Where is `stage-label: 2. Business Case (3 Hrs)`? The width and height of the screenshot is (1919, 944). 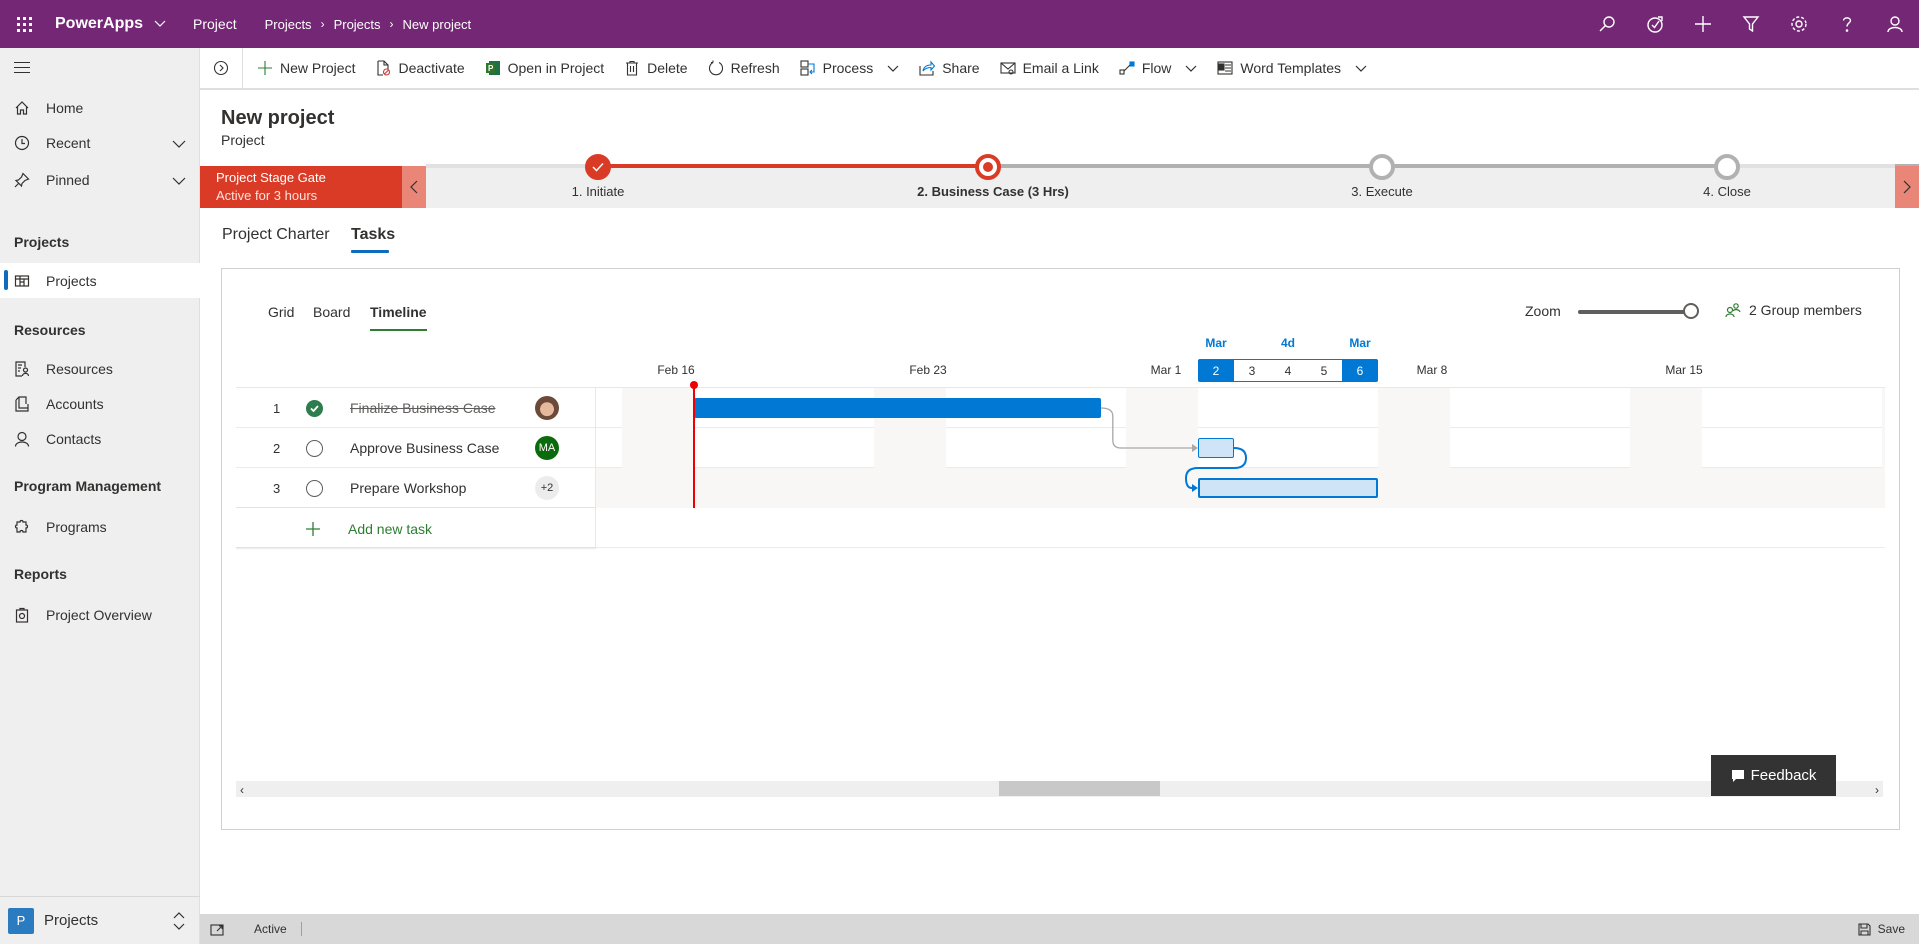 stage-label: 2. Business Case (3 Hrs) is located at coordinates (993, 191).